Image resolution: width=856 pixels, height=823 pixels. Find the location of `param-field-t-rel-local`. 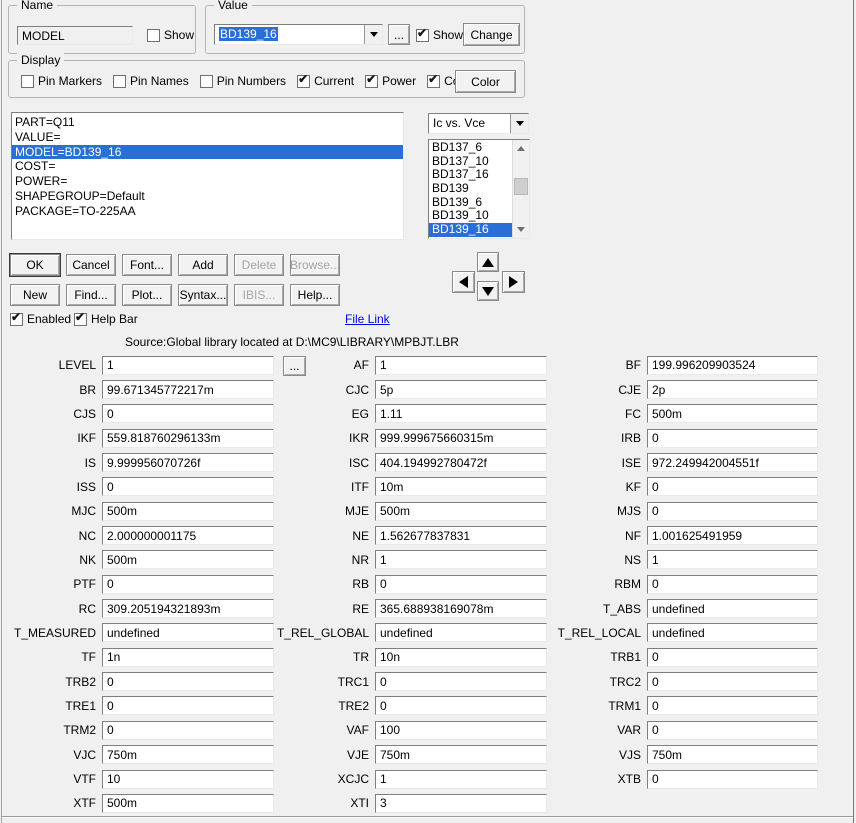

param-field-t-rel-local is located at coordinates (732, 633).